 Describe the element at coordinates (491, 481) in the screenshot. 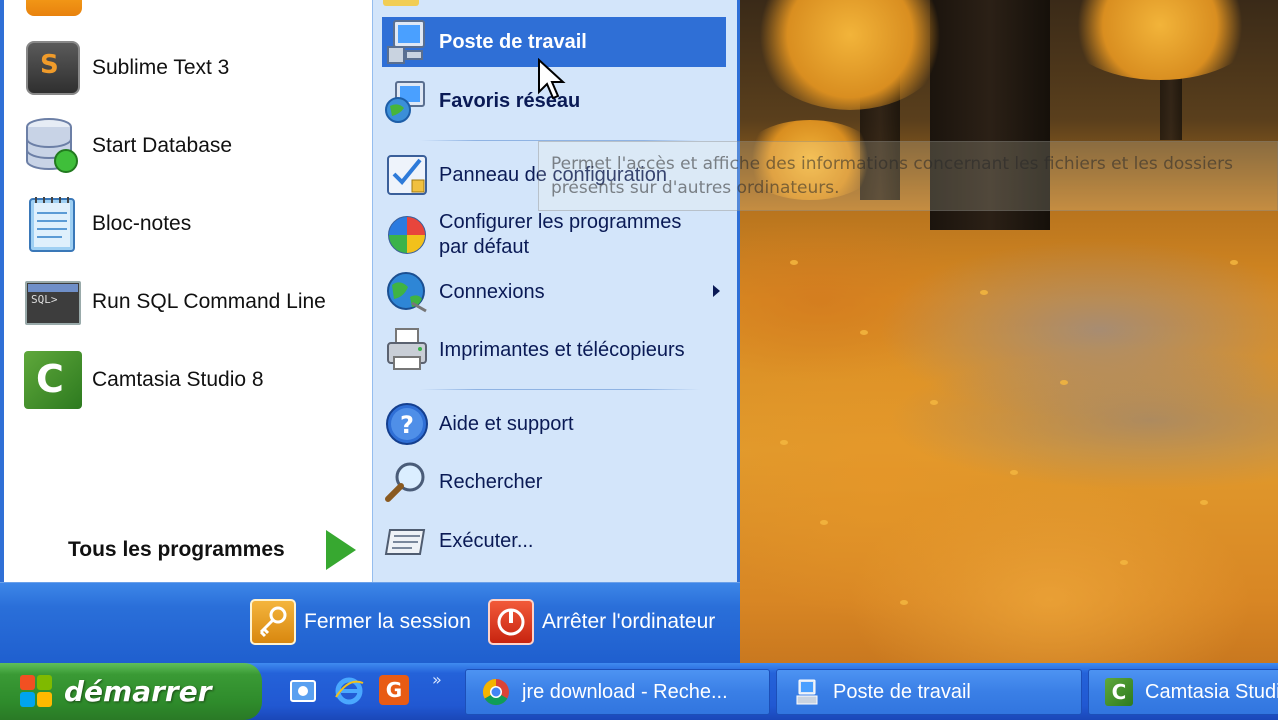

I see `place-label: Rechercher` at that location.